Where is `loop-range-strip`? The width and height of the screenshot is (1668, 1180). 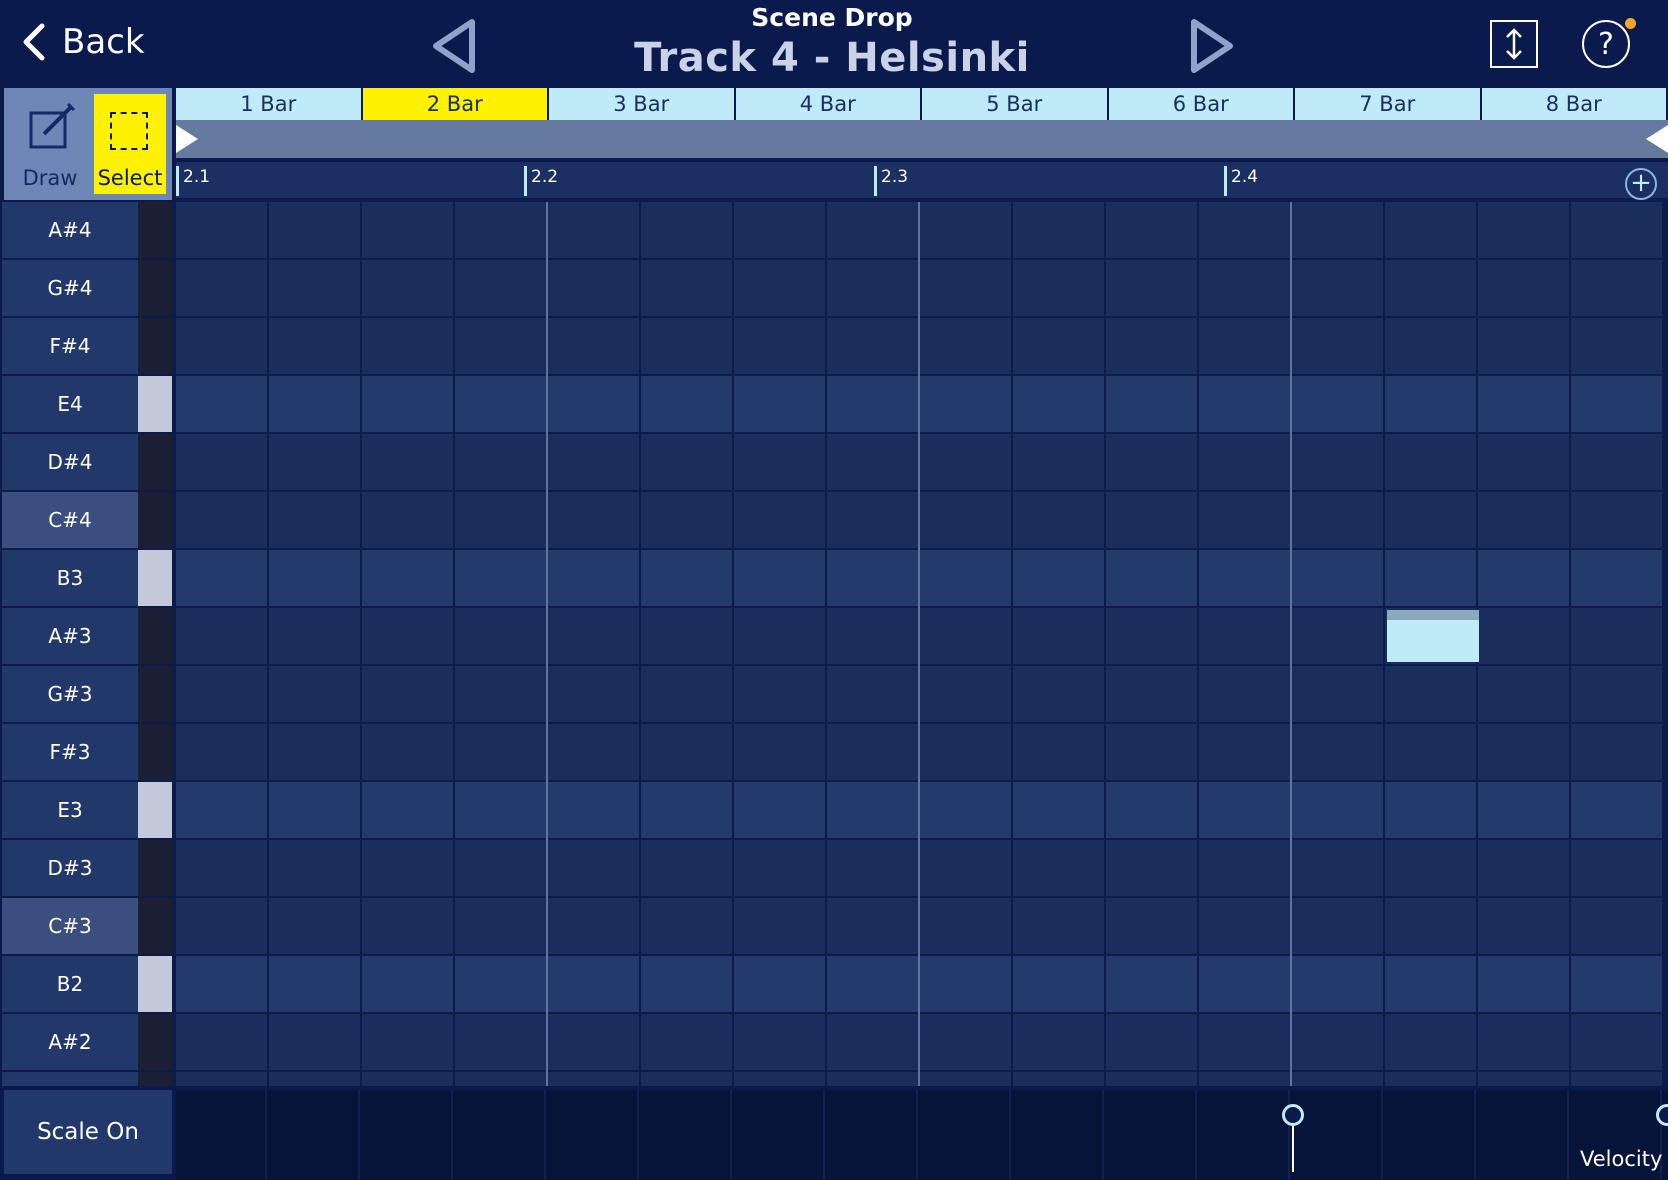 loop-range-strip is located at coordinates (922, 139).